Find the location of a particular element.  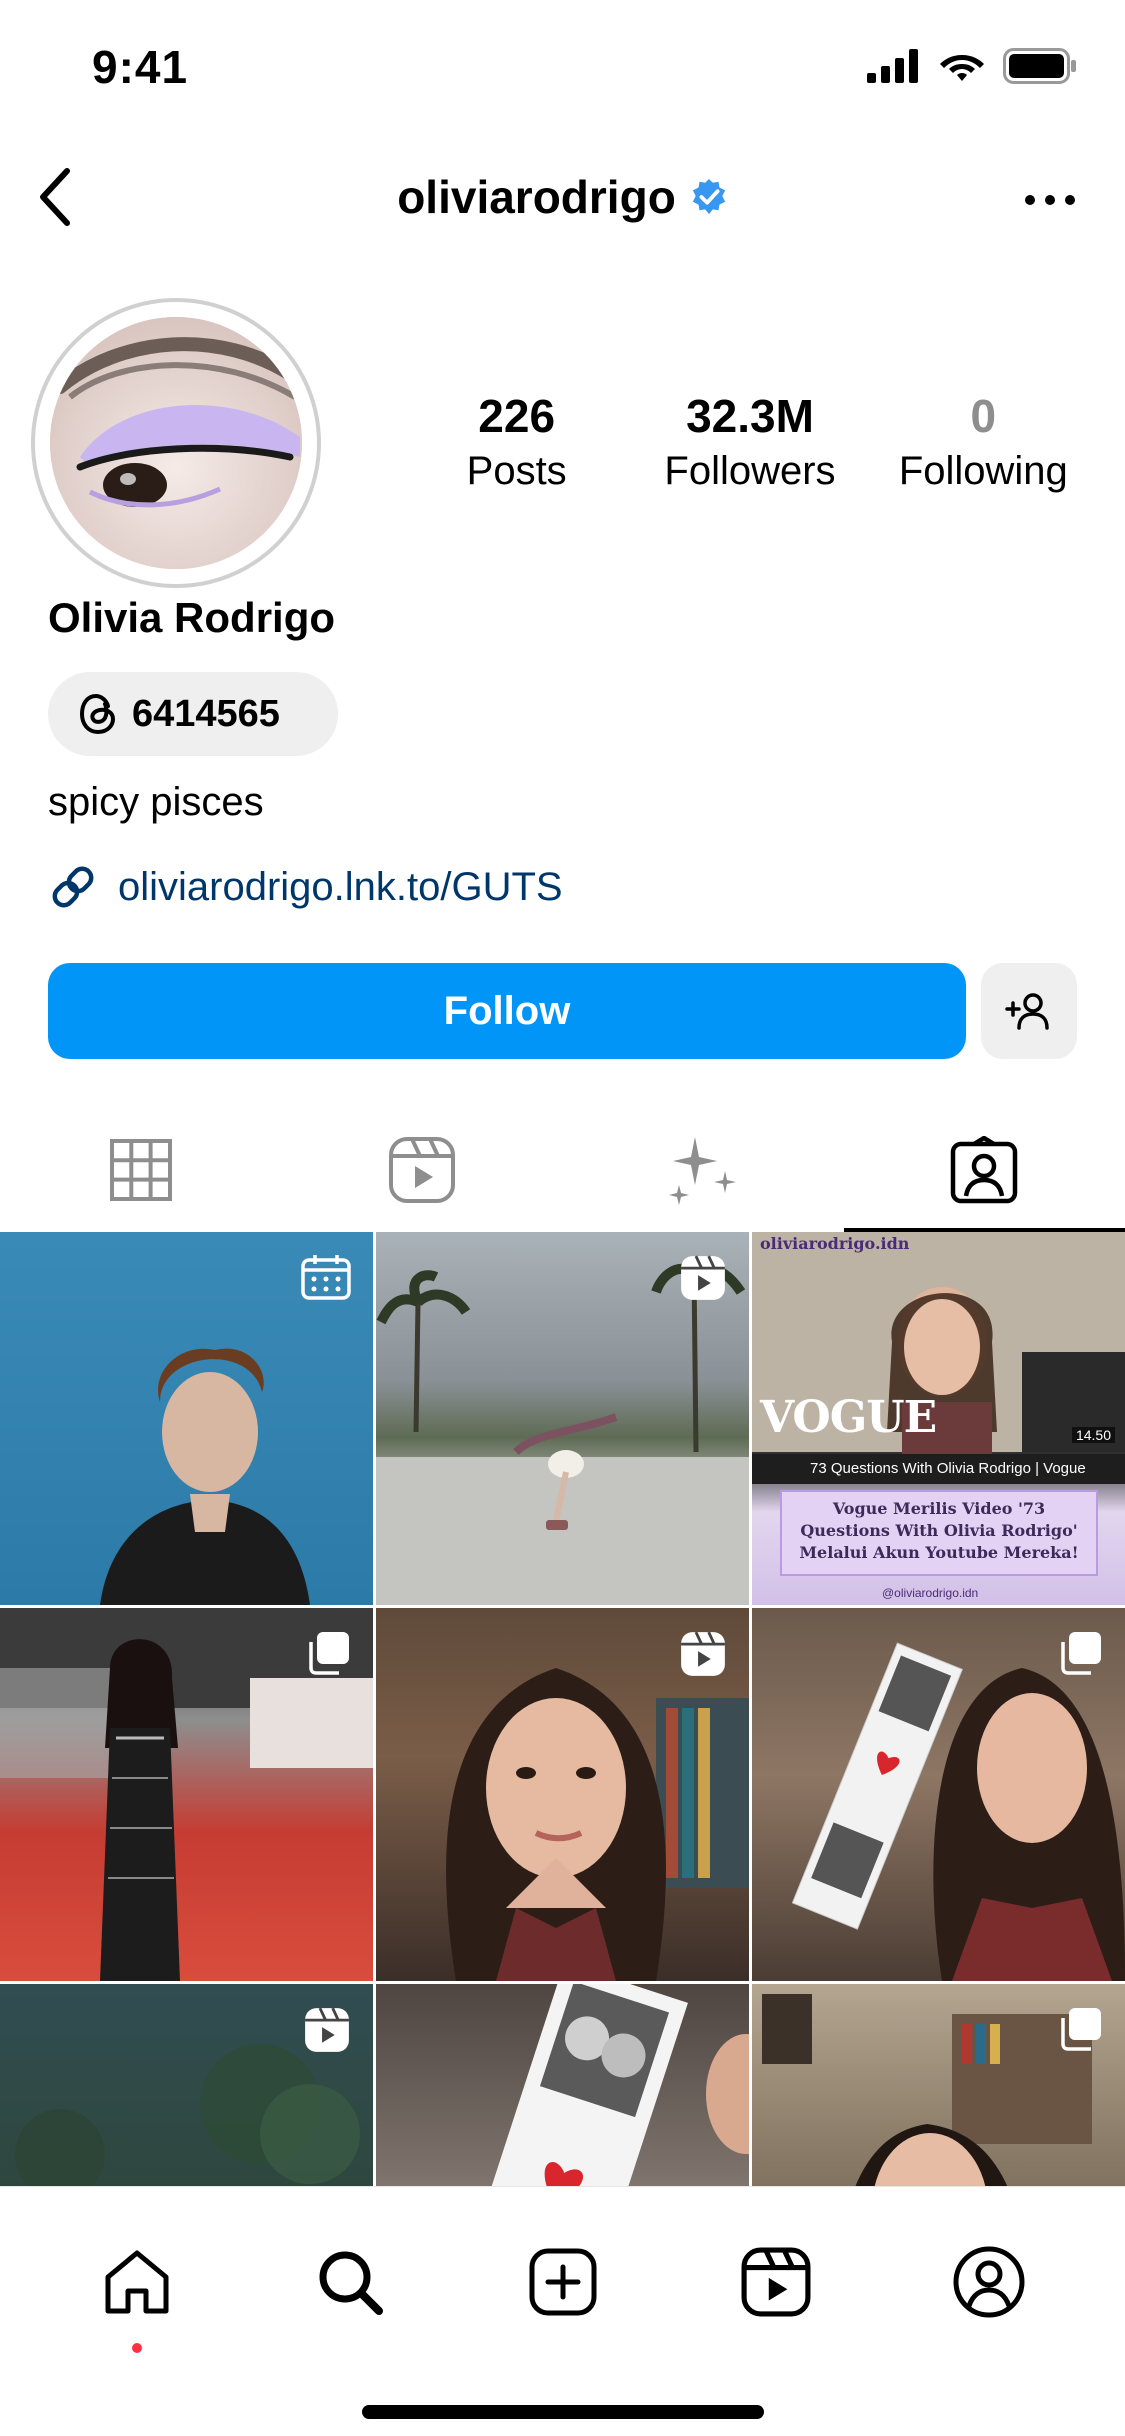

nav-reels is located at coordinates (776, 2282).